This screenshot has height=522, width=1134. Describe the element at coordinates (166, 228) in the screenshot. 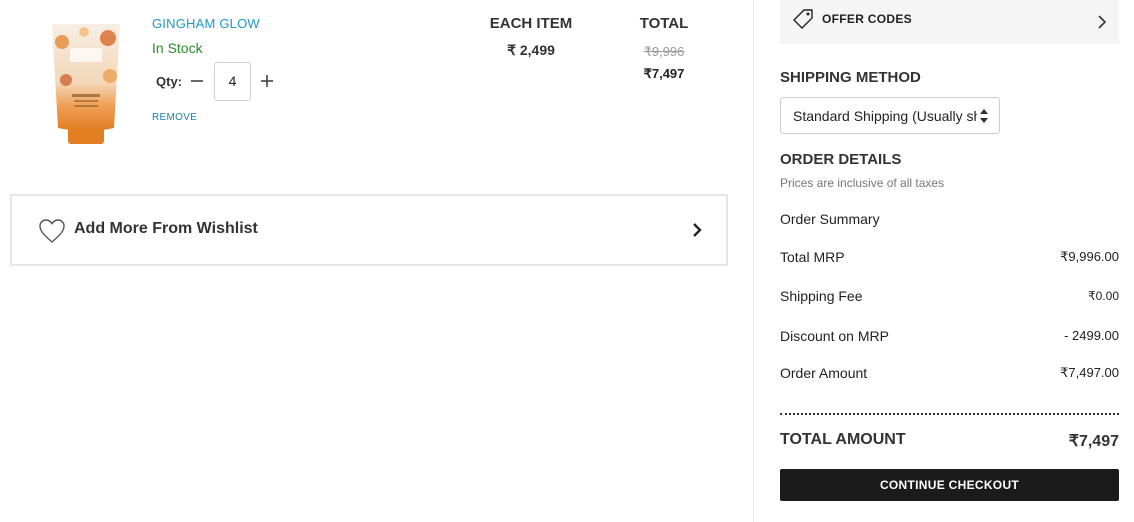

I see `wishlist-label: Add More From Wishlist` at that location.